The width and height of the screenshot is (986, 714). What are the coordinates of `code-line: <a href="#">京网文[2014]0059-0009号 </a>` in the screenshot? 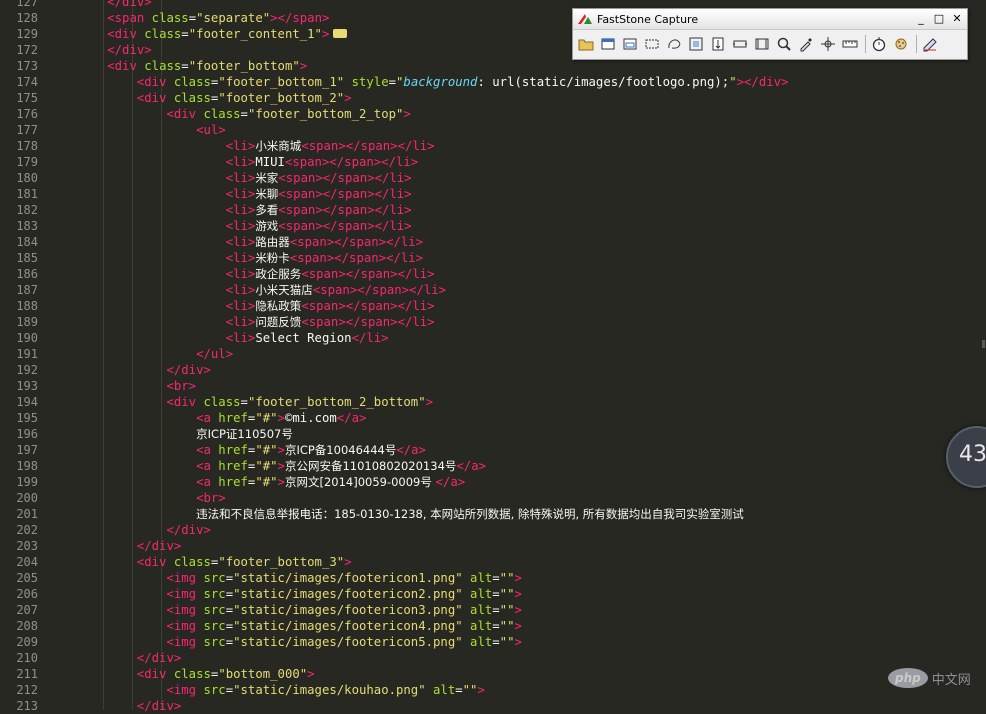 It's located at (517, 482).